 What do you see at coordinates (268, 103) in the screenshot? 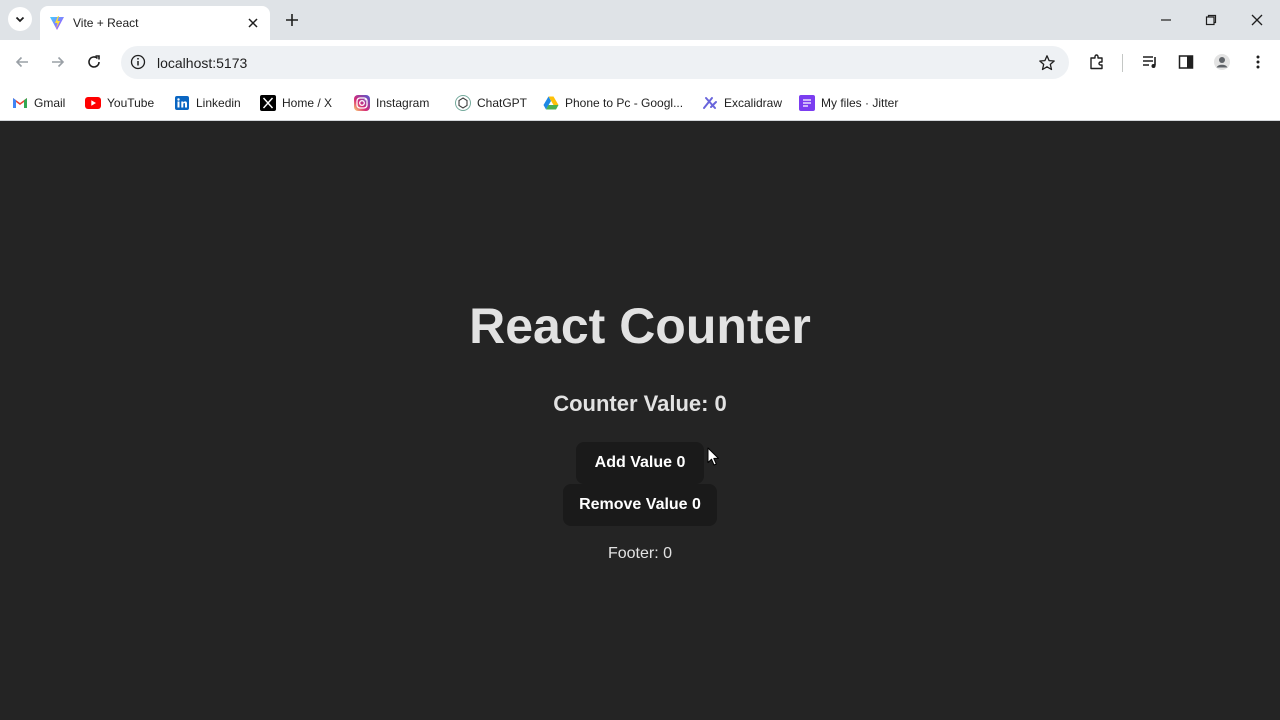
I see `x-icon` at bounding box center [268, 103].